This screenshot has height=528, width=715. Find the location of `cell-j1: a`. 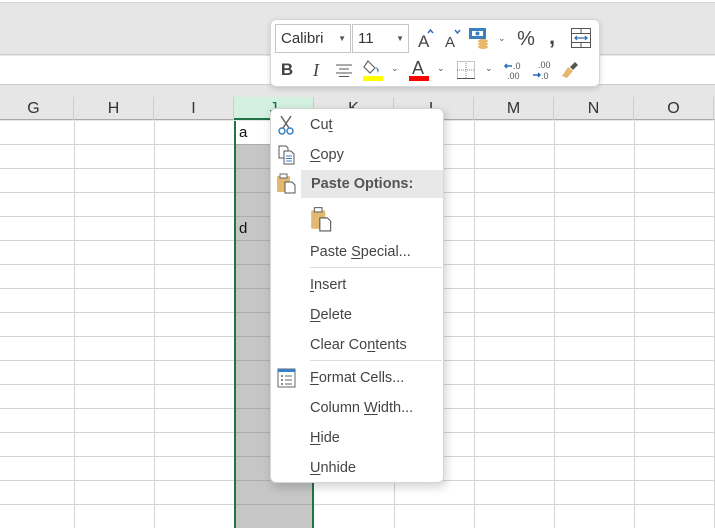

cell-j1: a is located at coordinates (243, 132).